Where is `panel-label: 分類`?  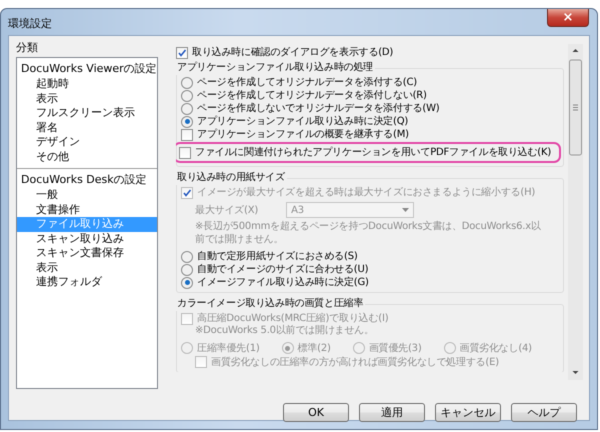
panel-label: 分類 is located at coordinates (27, 47).